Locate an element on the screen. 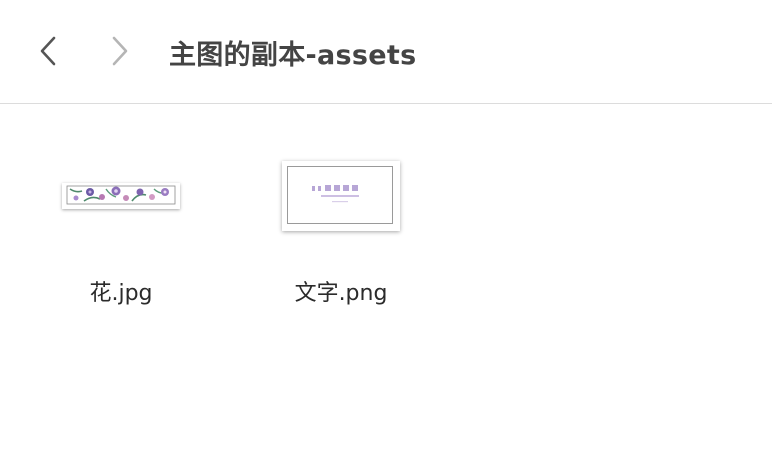 This screenshot has width=772, height=470. file-item-flower: 花.jpg is located at coordinates (121, 250).